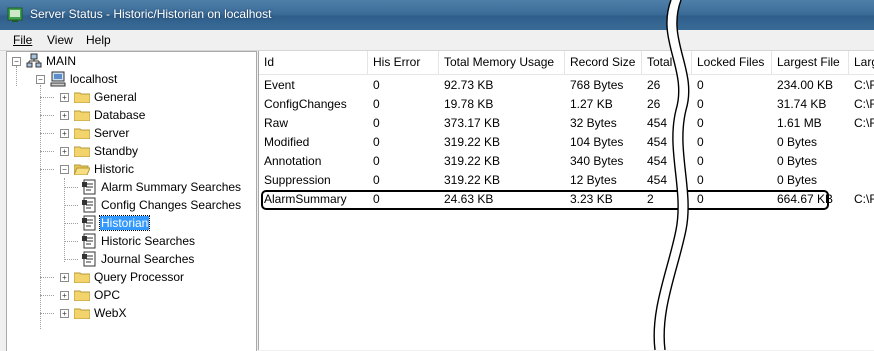 Image resolution: width=874 pixels, height=351 pixels. I want to click on table-row: Raw0373.17 KB32 Bytes45401.61 MBC:\F, so click(566, 123).